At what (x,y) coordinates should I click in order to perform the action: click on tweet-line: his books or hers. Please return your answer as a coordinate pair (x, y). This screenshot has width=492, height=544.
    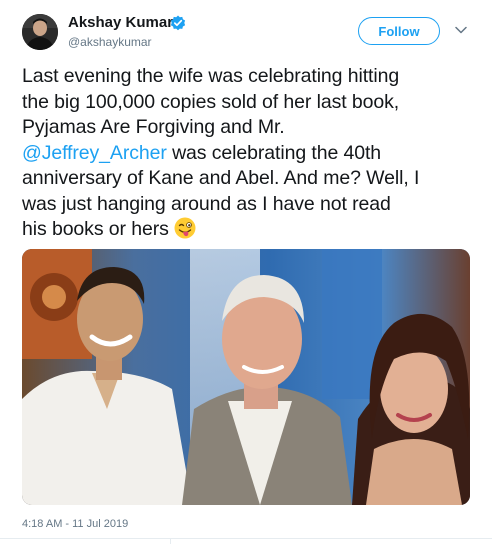
    Looking at the image, I should click on (95, 229).